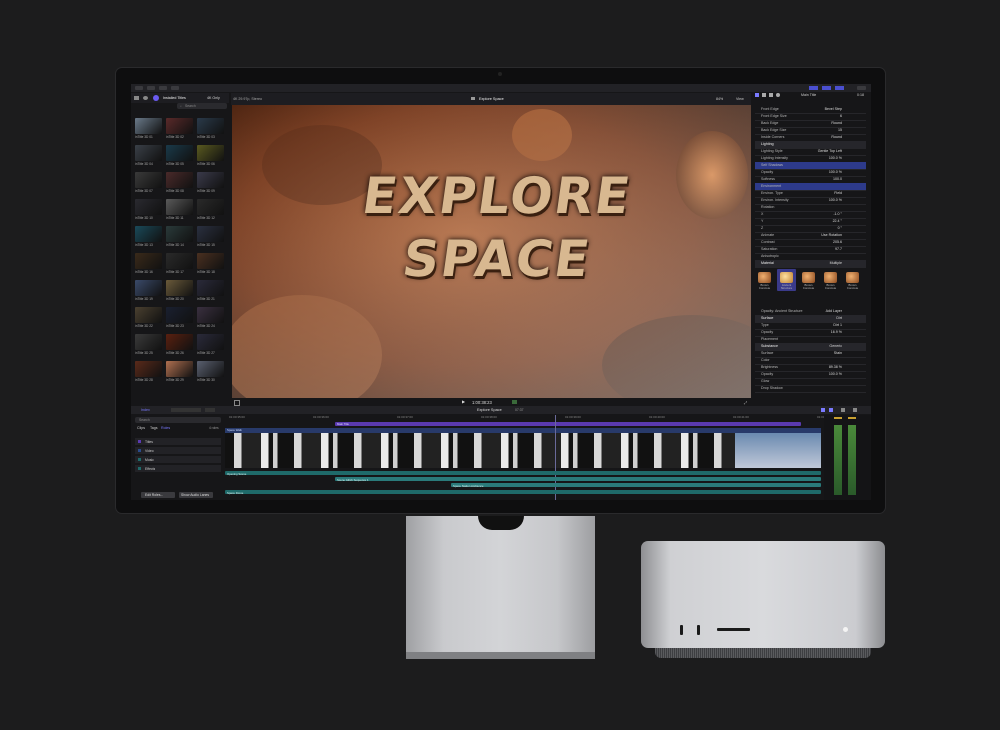  Describe the element at coordinates (839, 318) in the screenshot. I see `inspector-row-value: Dirt` at that location.